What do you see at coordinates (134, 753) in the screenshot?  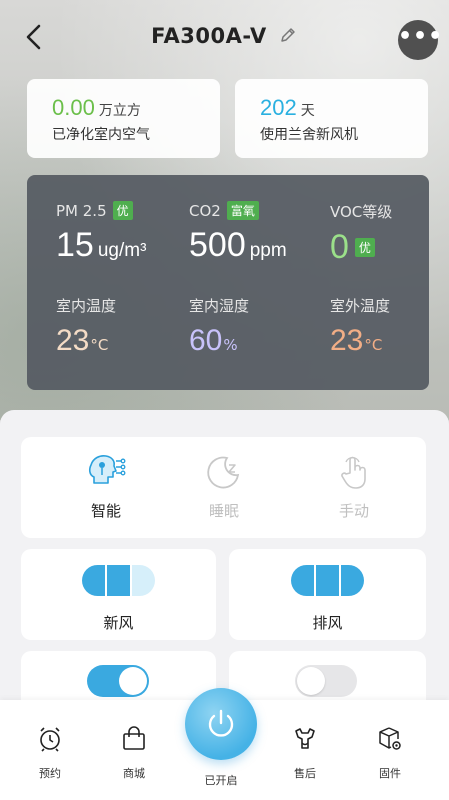 I see `tab-mall: 商城` at bounding box center [134, 753].